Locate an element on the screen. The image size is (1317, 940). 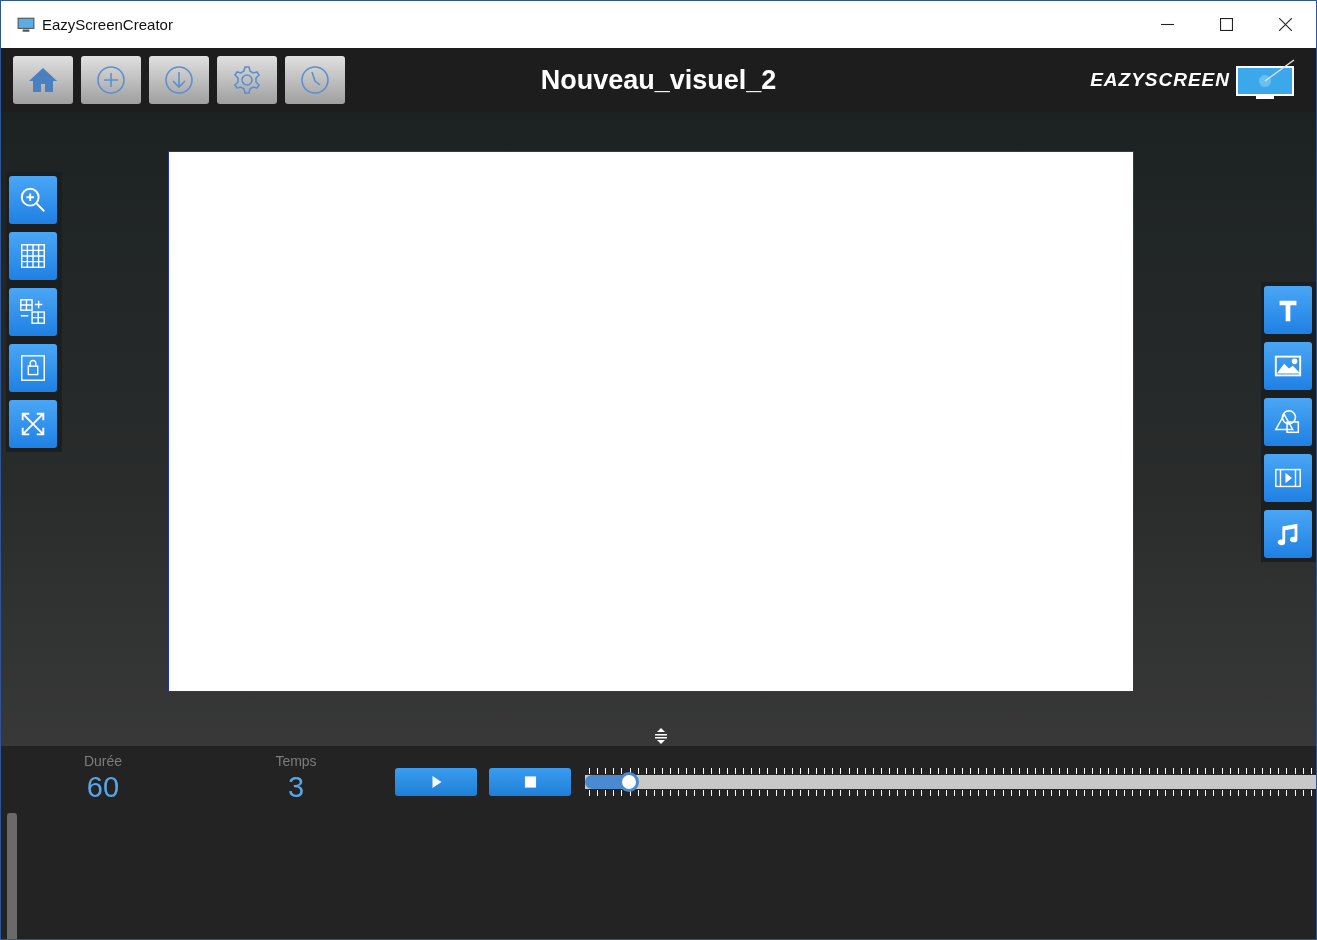
download-button is located at coordinates (179, 80).